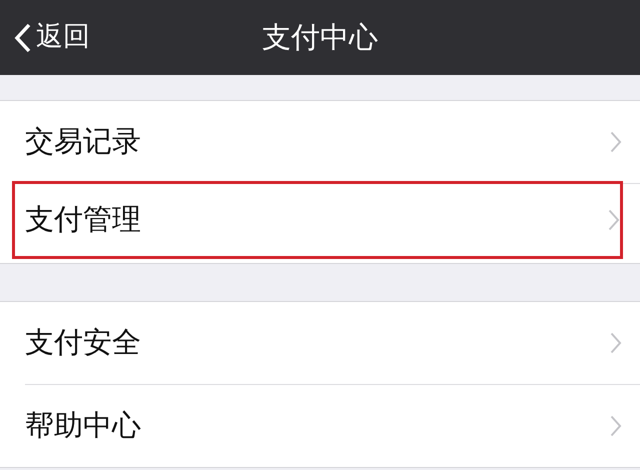  What do you see at coordinates (23, 37) in the screenshot?
I see `back-icon` at bounding box center [23, 37].